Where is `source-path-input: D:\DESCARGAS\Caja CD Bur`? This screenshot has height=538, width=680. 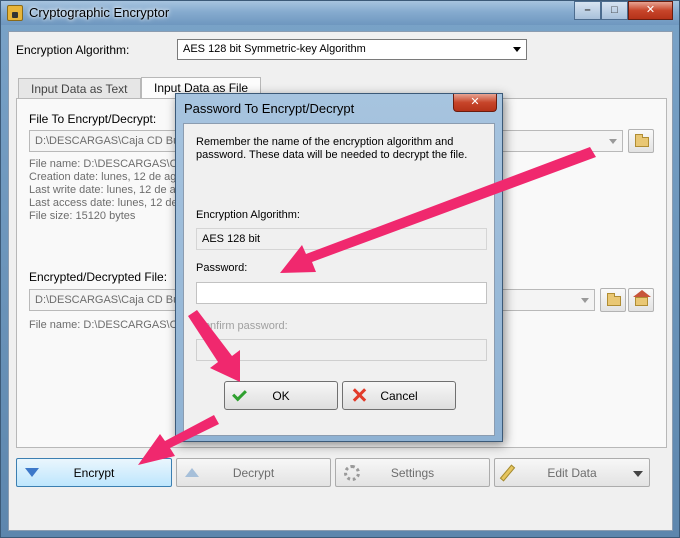
source-path-input: D:\DESCARGAS\Caja CD Bur is located at coordinates (104, 141).